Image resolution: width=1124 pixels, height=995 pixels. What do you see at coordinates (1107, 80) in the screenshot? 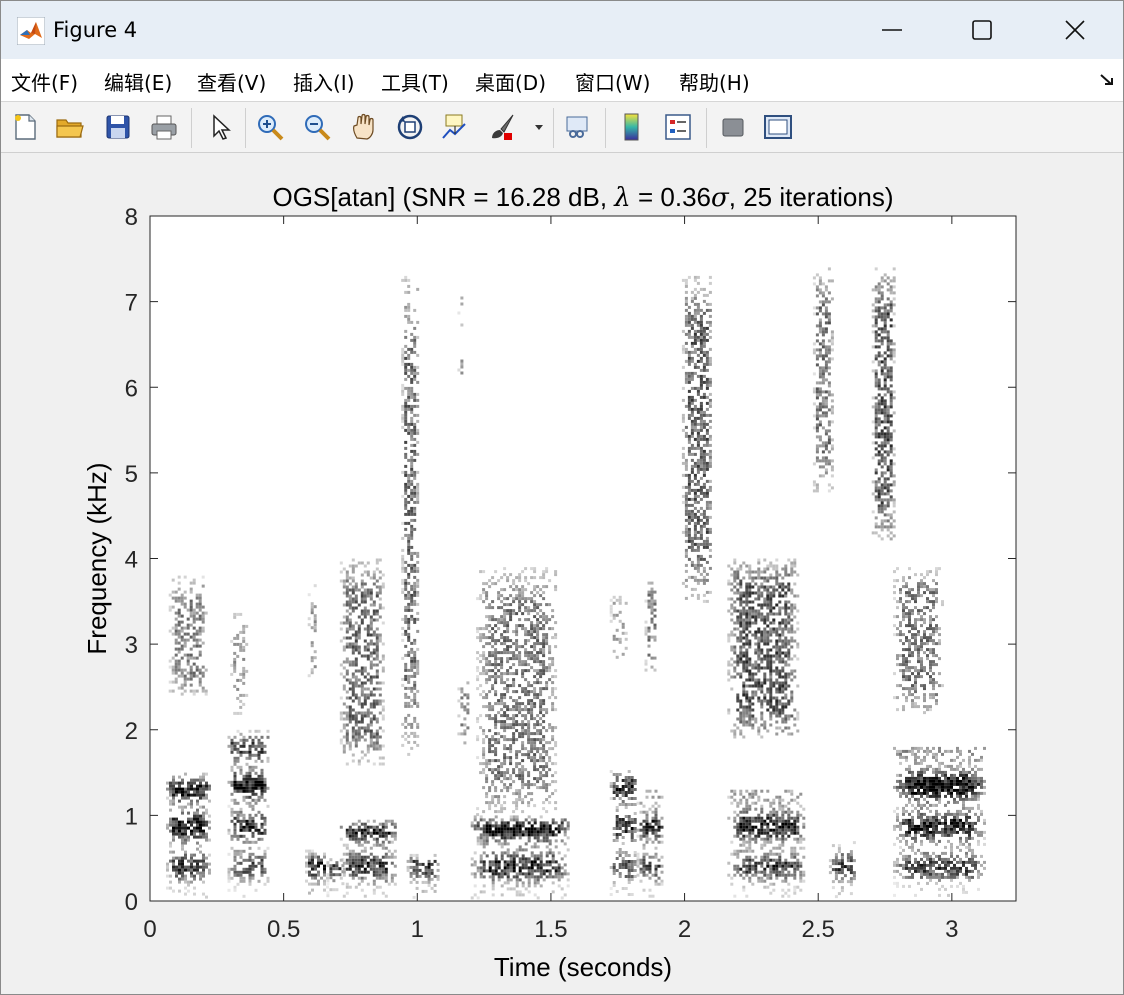
I see `dock-arrow-icon` at bounding box center [1107, 80].